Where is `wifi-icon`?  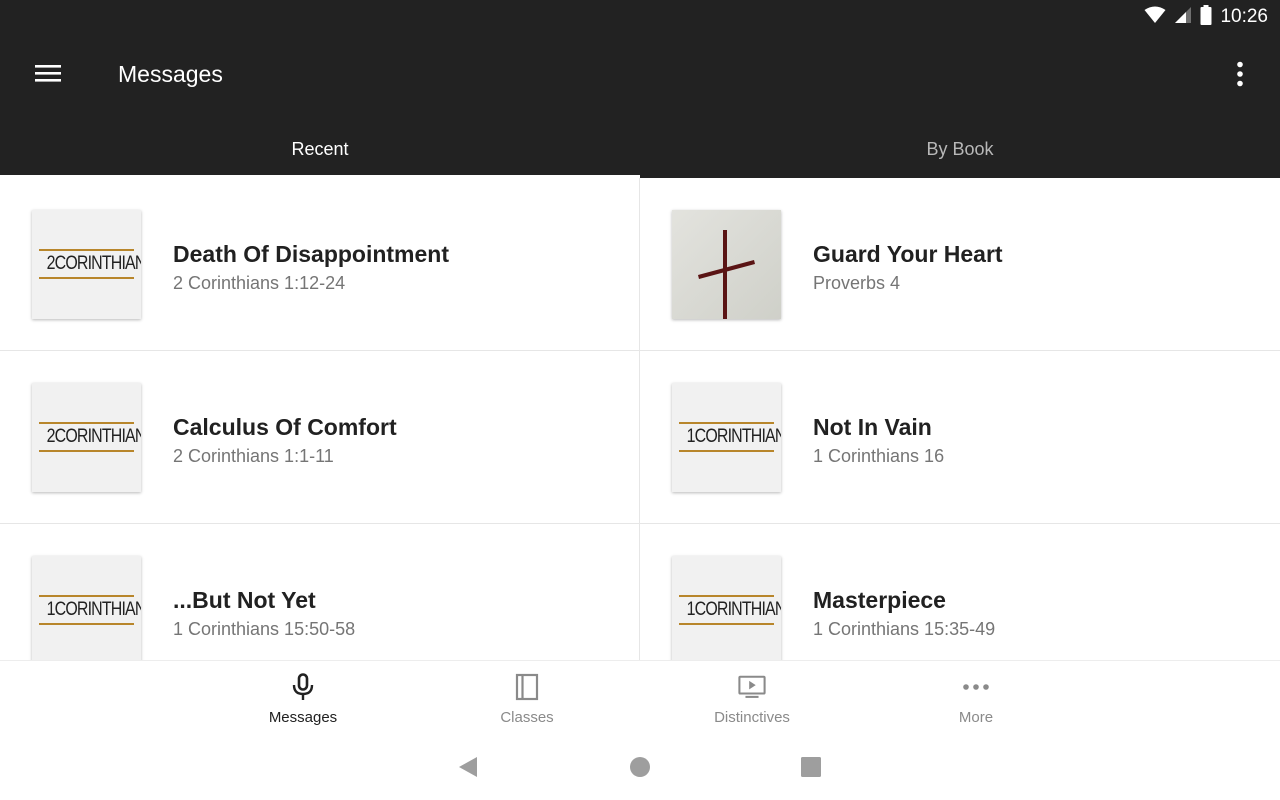 wifi-icon is located at coordinates (1155, 17).